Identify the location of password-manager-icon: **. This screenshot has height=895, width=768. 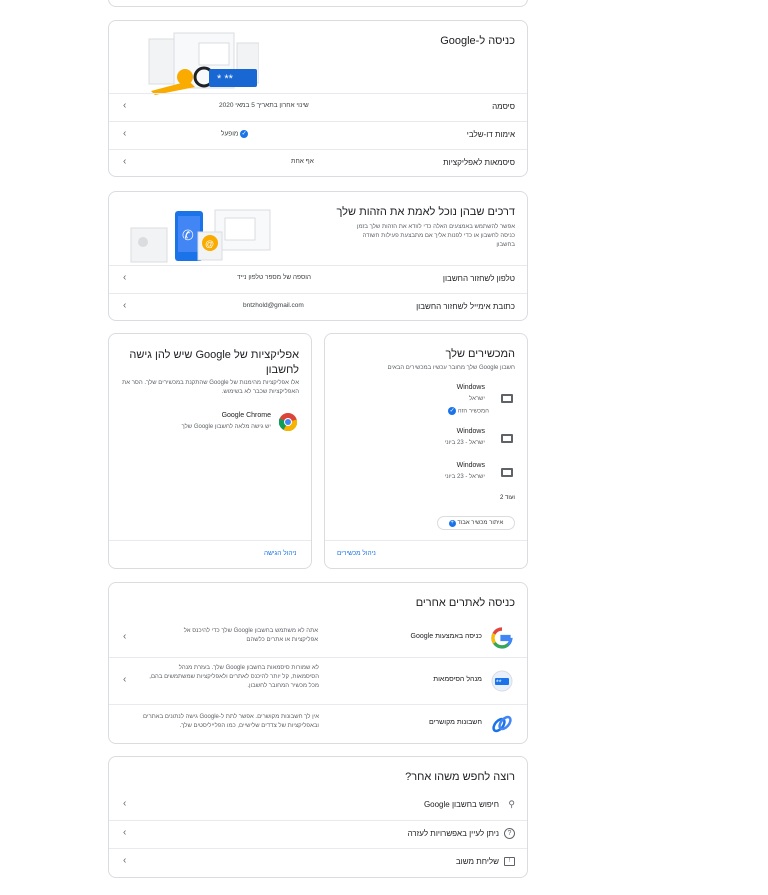
(502, 681).